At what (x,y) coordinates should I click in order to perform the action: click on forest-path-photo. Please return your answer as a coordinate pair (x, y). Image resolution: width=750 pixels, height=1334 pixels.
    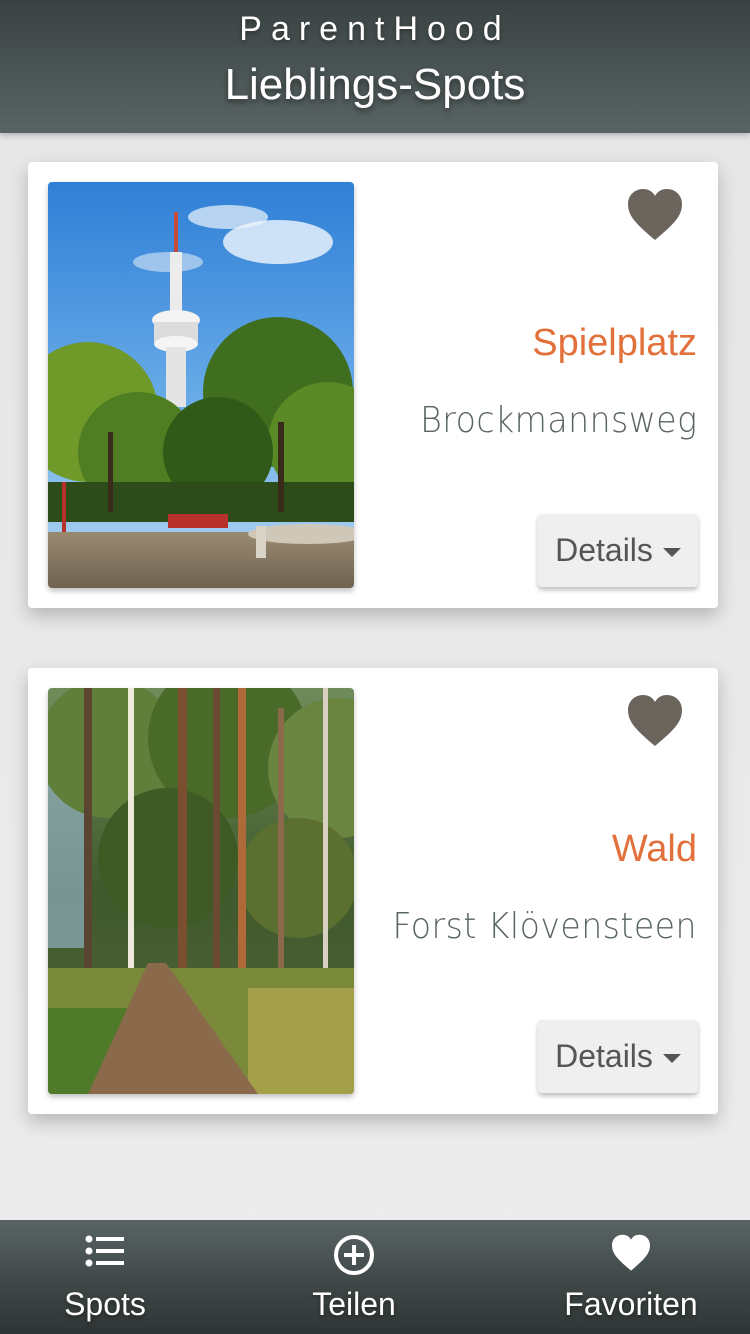
    Looking at the image, I should click on (201, 891).